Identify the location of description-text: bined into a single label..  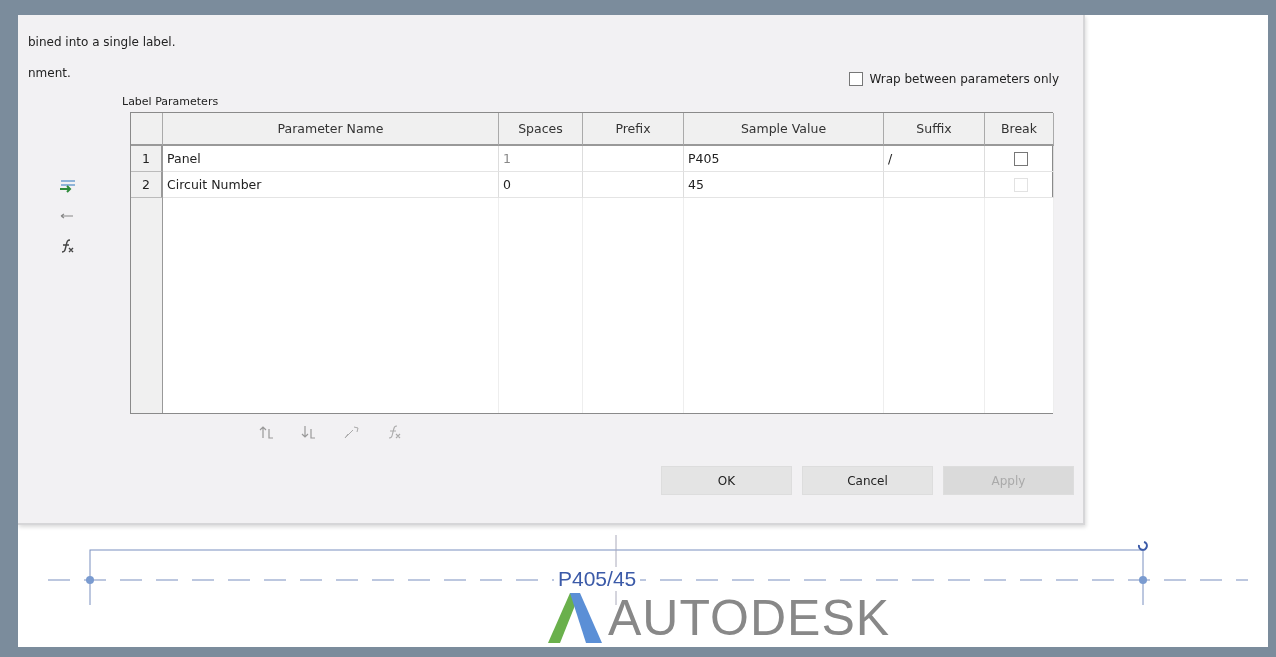
(102, 43).